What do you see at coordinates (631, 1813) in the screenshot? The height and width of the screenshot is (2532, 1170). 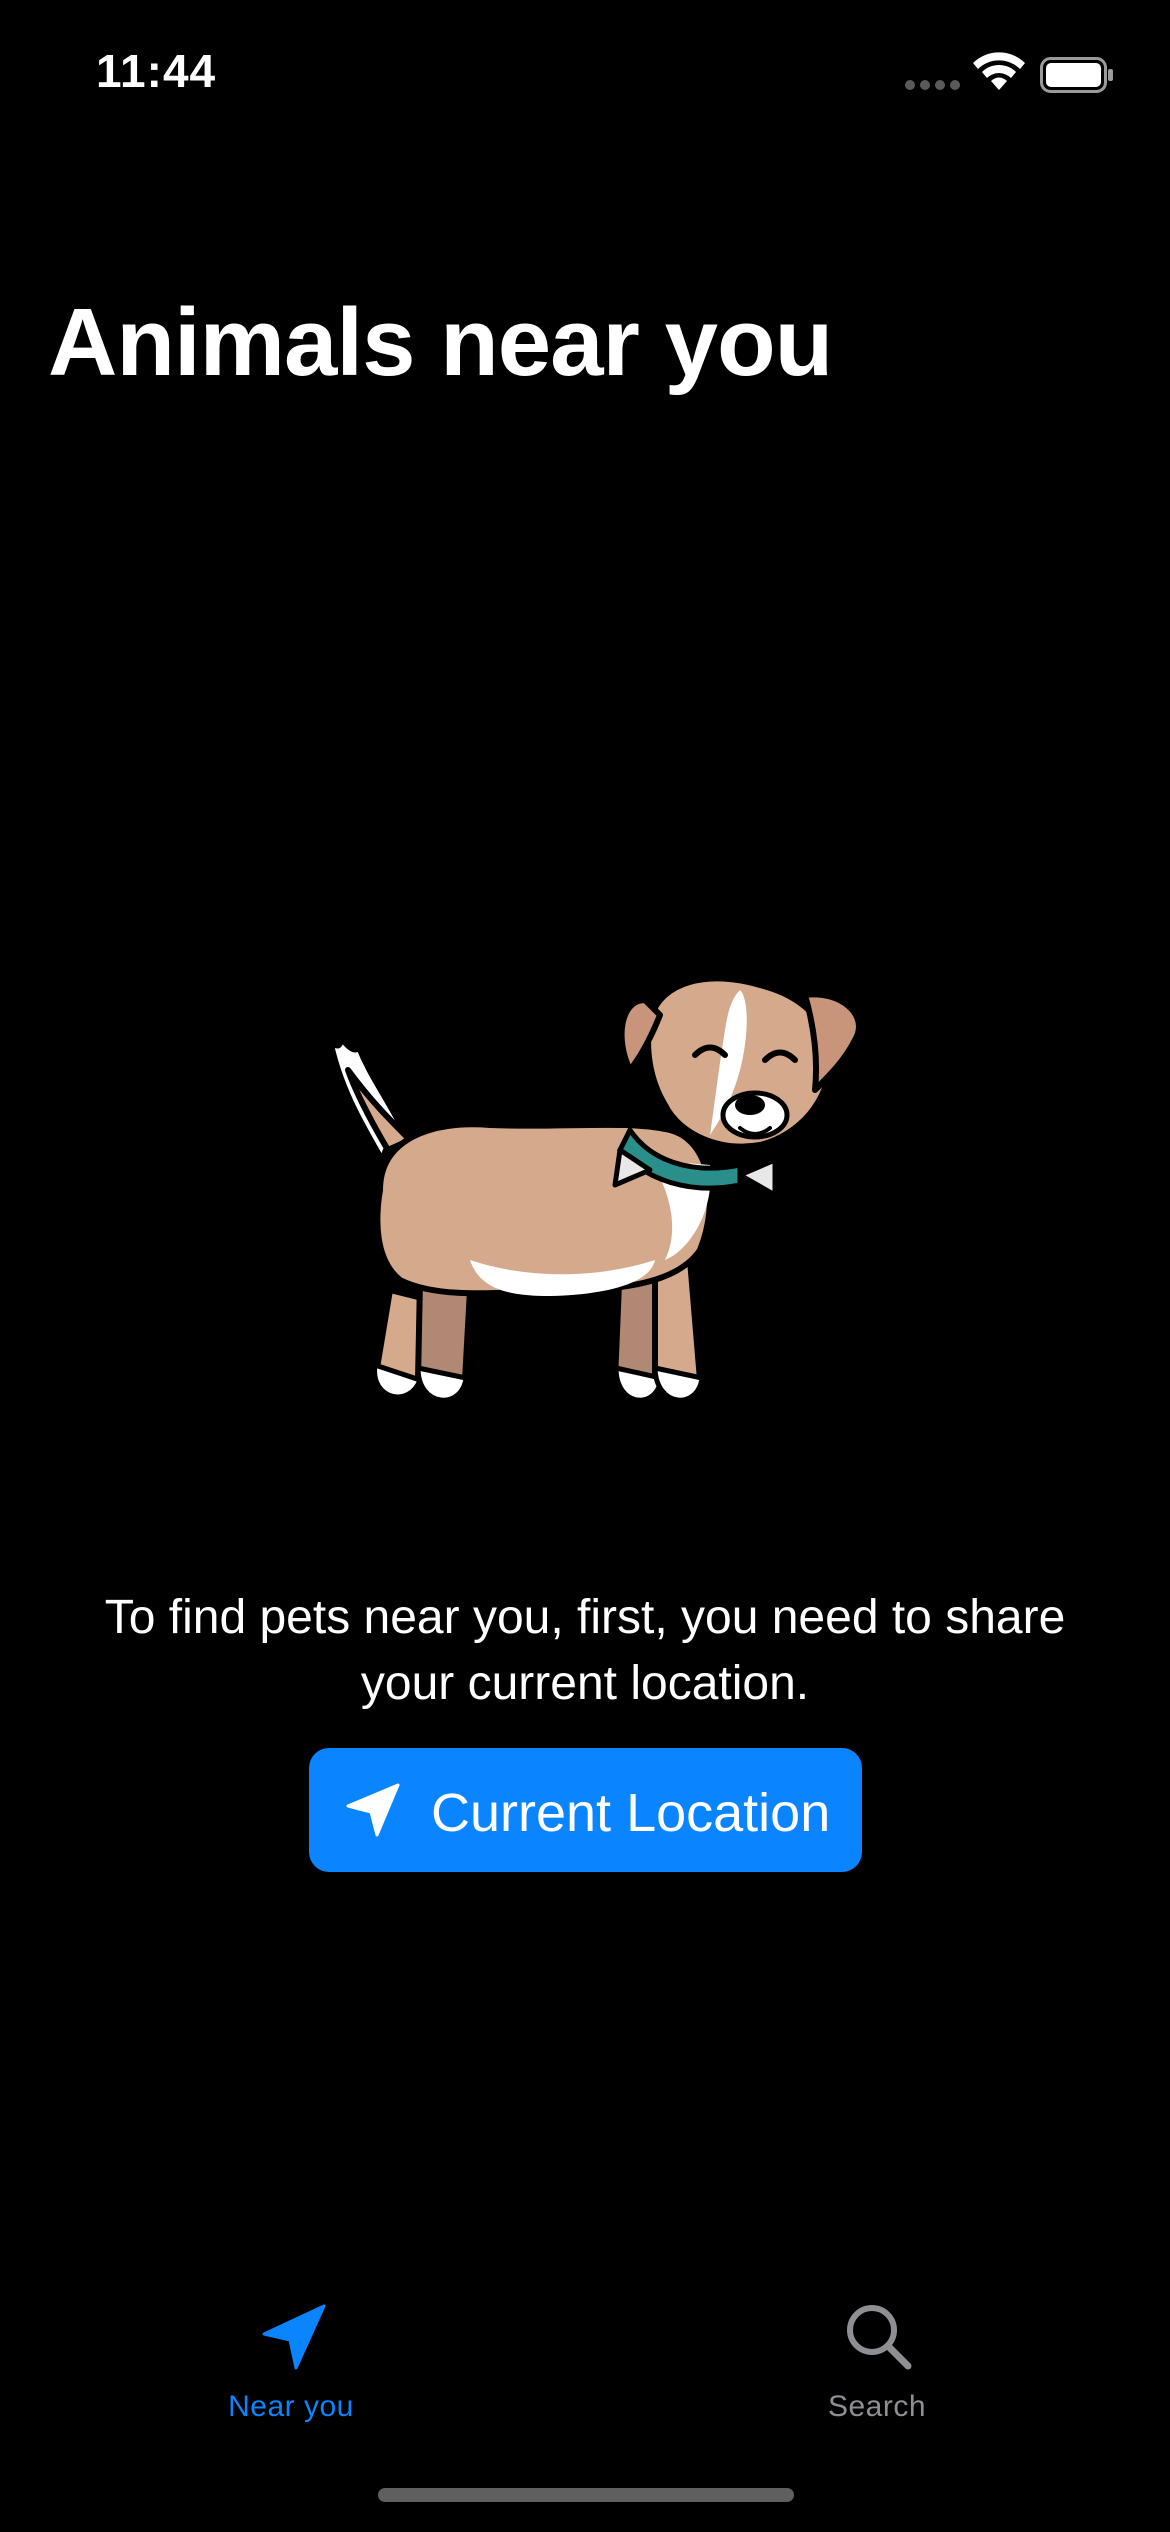 I see `current-location-label: Current Location` at bounding box center [631, 1813].